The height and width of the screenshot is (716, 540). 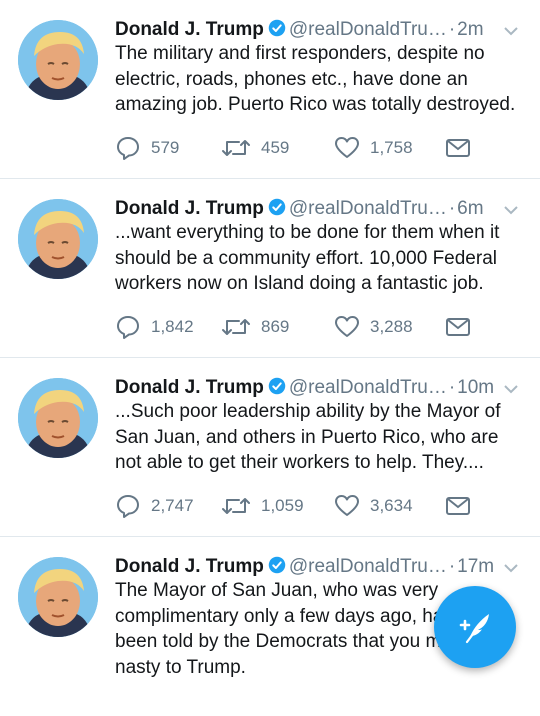 What do you see at coordinates (300, 148) in the screenshot?
I see `tweet-actions: 579 459 1,758` at bounding box center [300, 148].